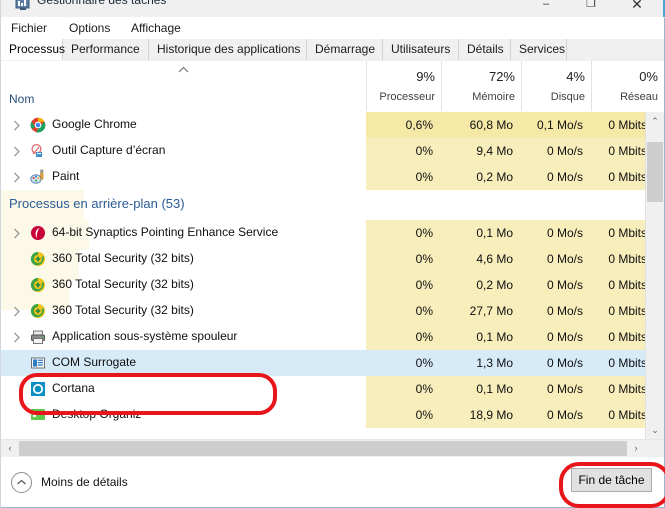 The width and height of the screenshot is (665, 508). I want to click on table-row: Paint 0% 0,2 Mo 0 Mo/s 0 Mbits, so click(332, 177).